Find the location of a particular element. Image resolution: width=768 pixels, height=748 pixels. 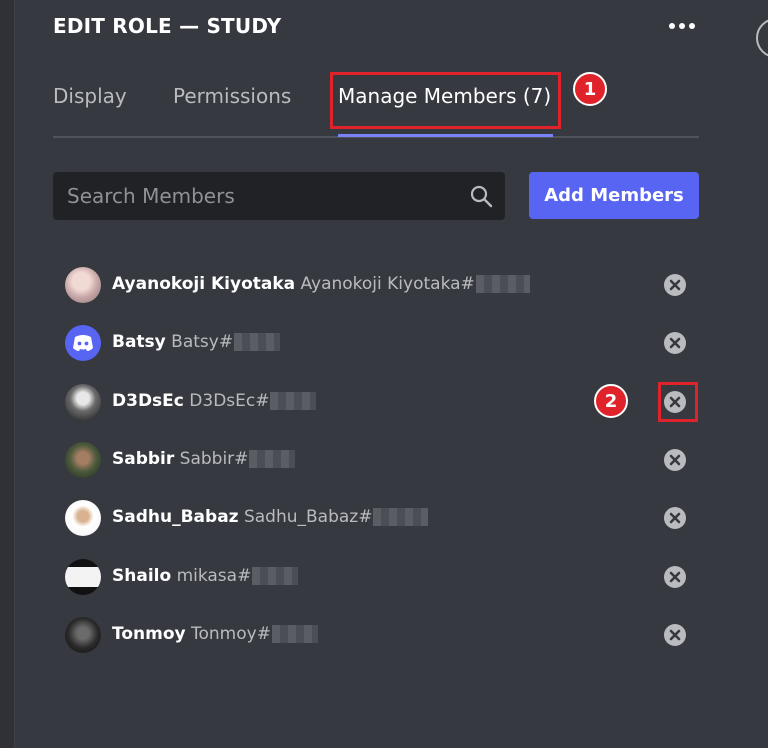

search-input is located at coordinates (253, 196).